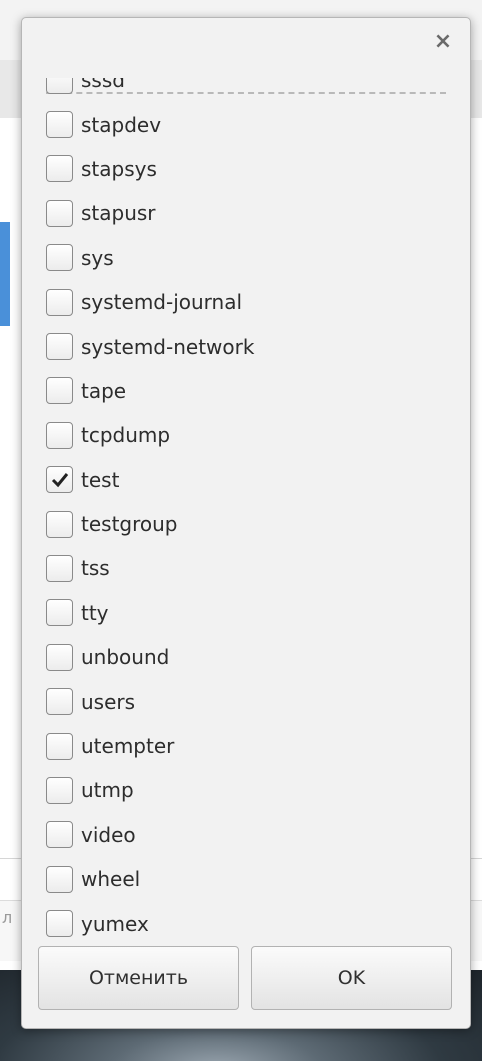 This screenshot has height=1061, width=482. I want to click on list-item: unbound, so click(150, 657).